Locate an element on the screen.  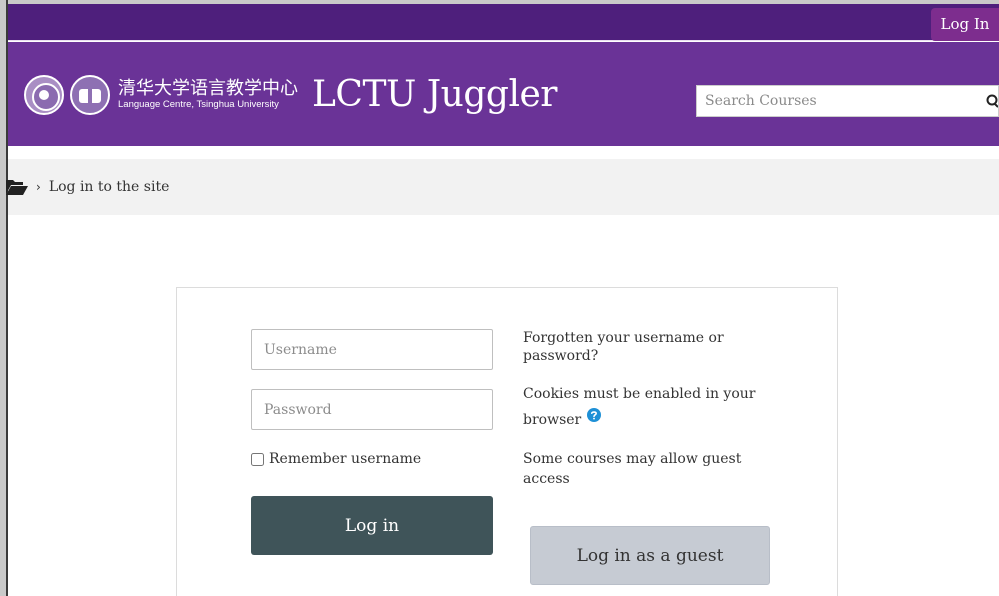
login-button: Log in is located at coordinates (372, 525).